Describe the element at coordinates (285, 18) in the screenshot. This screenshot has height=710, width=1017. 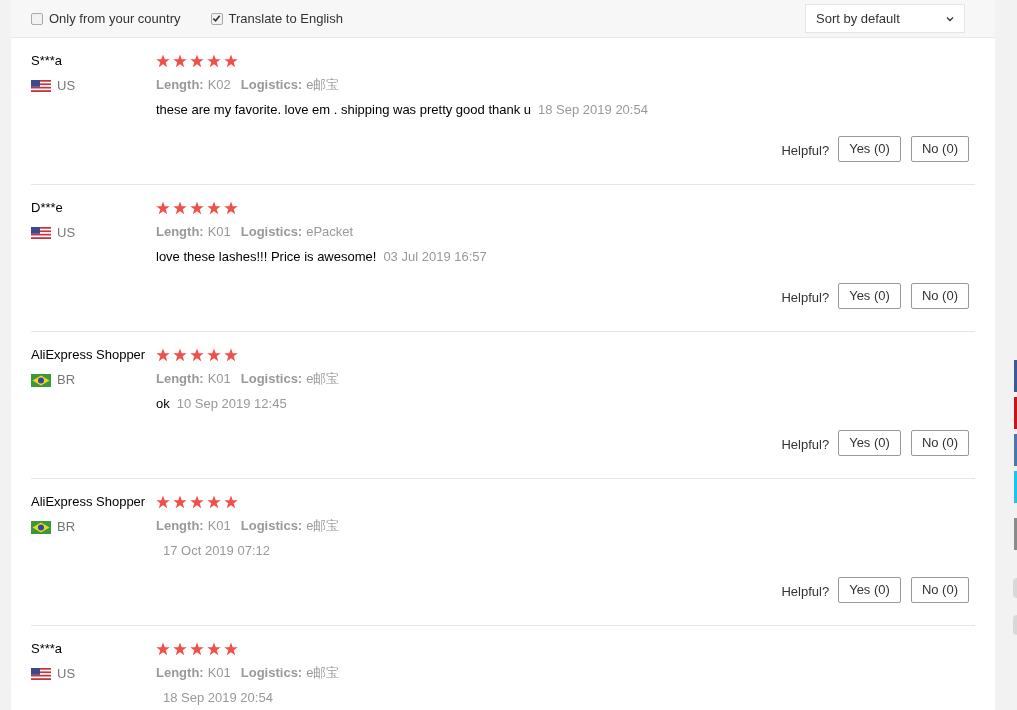
I see `checkbox-label: Translate to English` at that location.